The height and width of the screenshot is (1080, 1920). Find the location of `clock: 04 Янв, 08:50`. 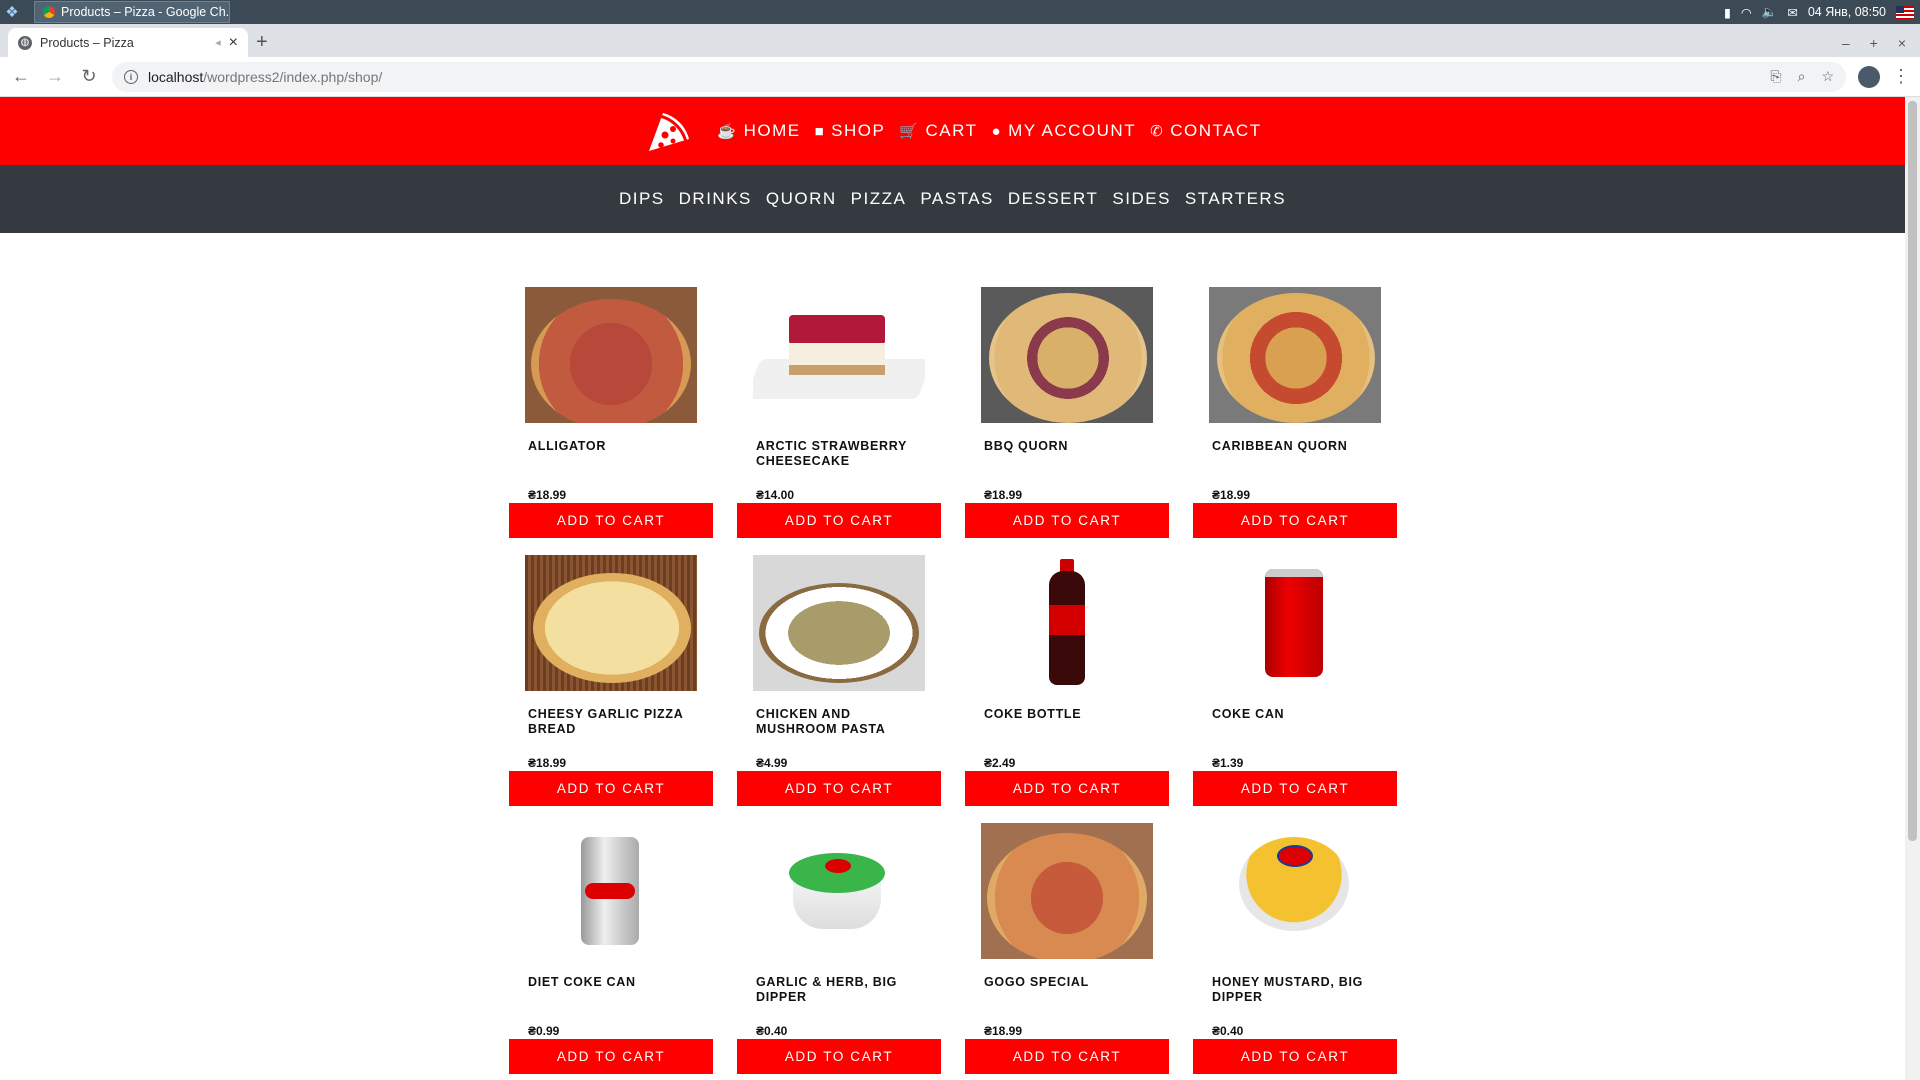

clock: 04 Янв, 08:50 is located at coordinates (1847, 12).